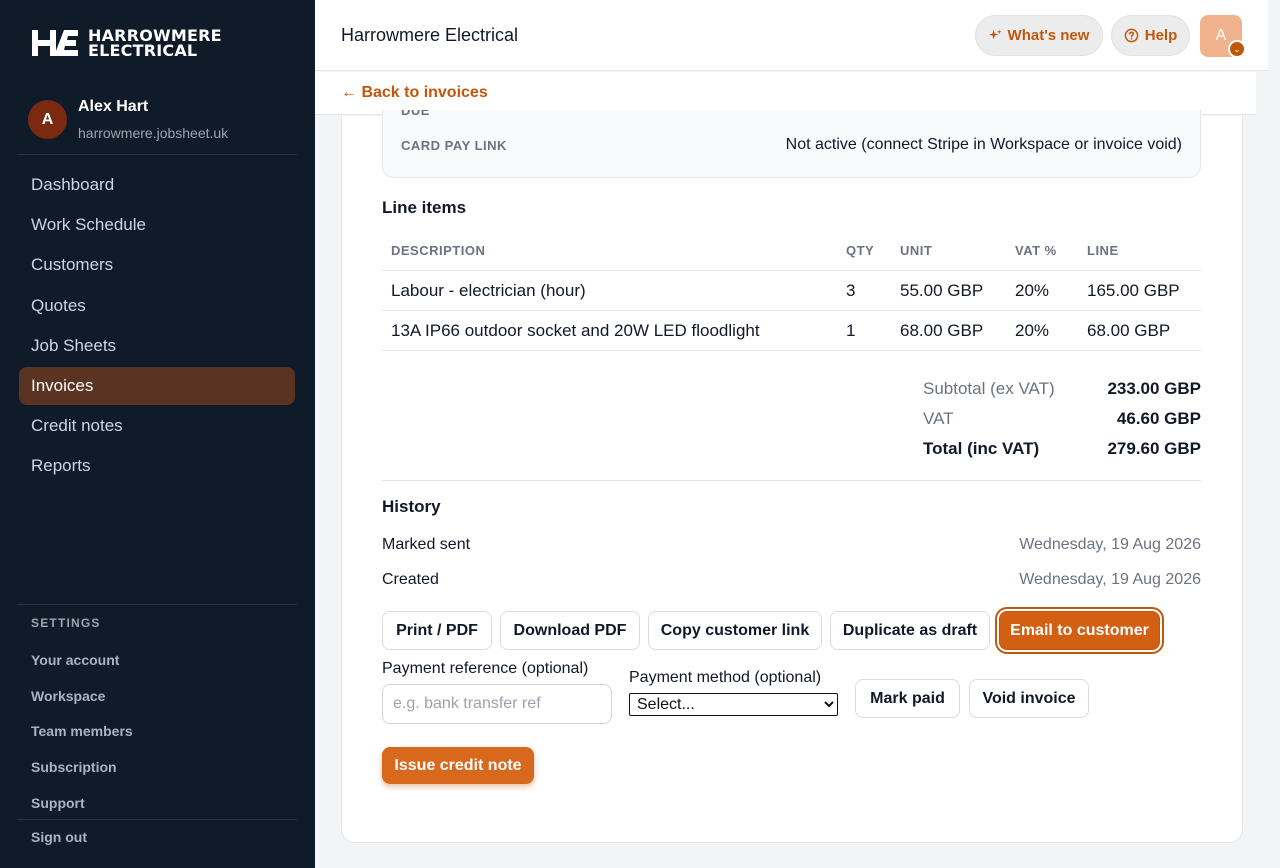  I want to click on header-qty: QTY, so click(860, 250).